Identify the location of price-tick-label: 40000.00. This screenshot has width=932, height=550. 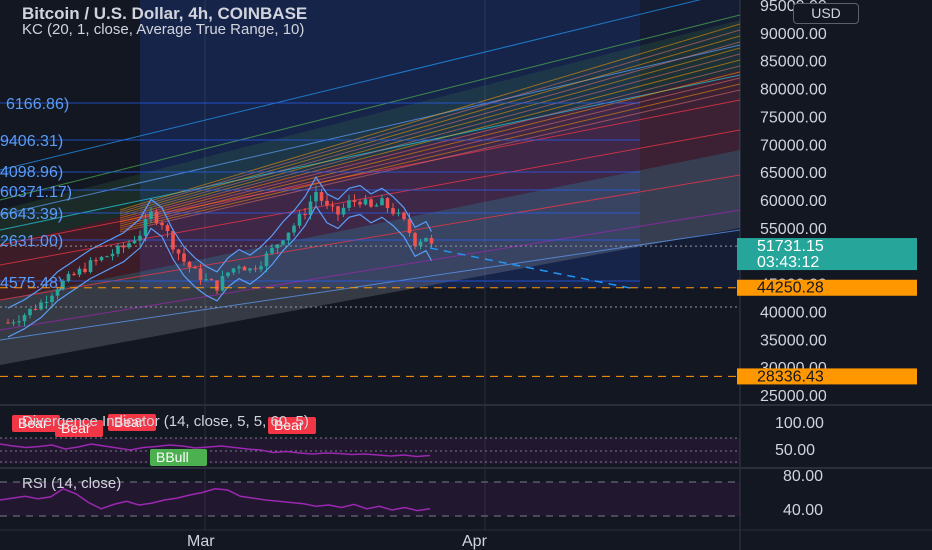
(793, 312).